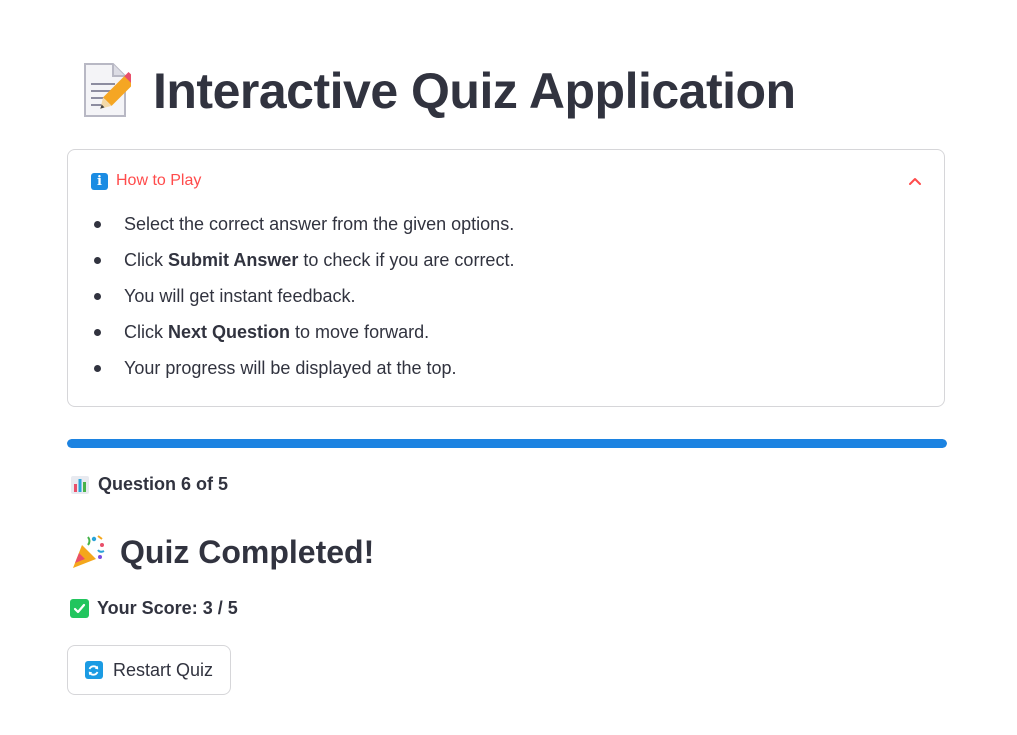  What do you see at coordinates (99, 181) in the screenshot?
I see `info-icon: i` at bounding box center [99, 181].